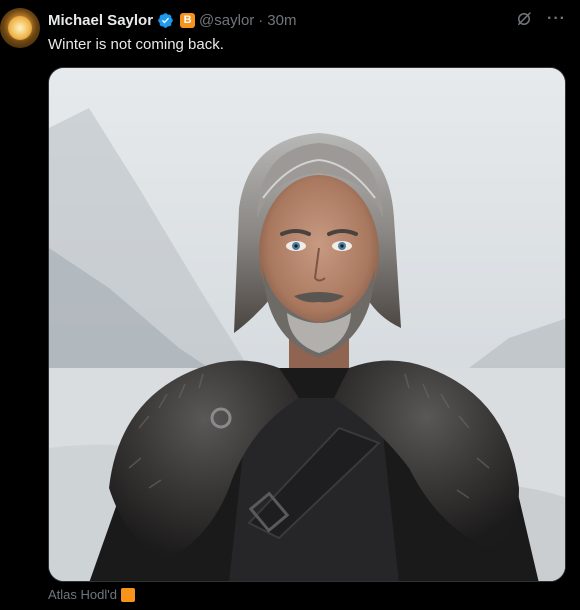  Describe the element at coordinates (127, 594) in the screenshot. I see `orange-square-icon` at that location.